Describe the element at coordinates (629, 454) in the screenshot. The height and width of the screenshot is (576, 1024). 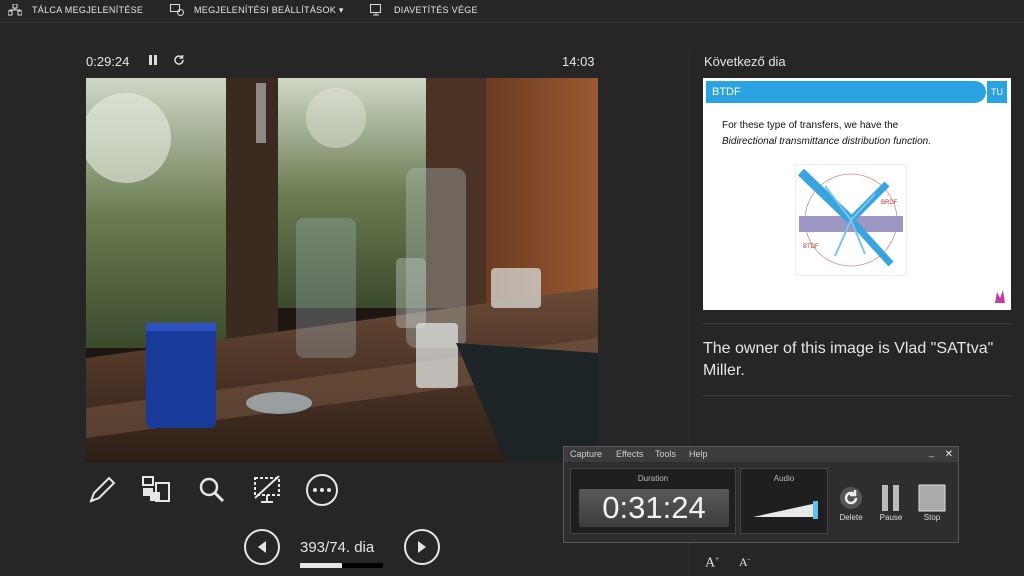
I see `capture-menu-effects: Effects` at that location.